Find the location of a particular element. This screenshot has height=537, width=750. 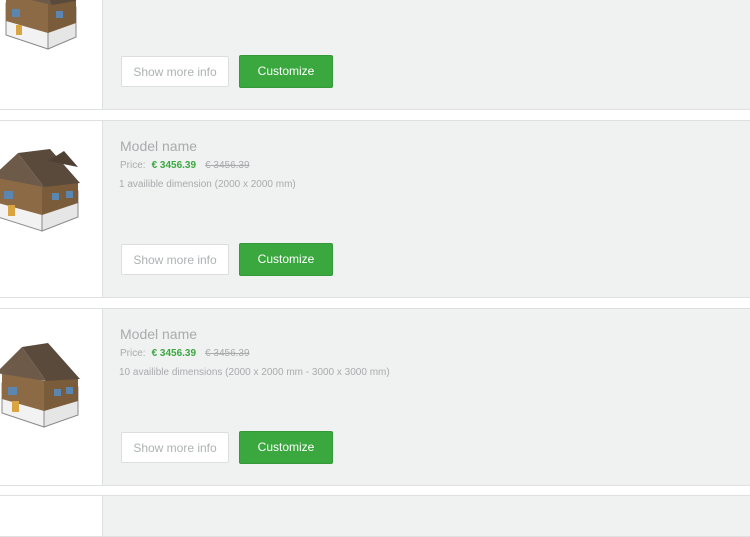

product-info-panel is located at coordinates (426, 516).